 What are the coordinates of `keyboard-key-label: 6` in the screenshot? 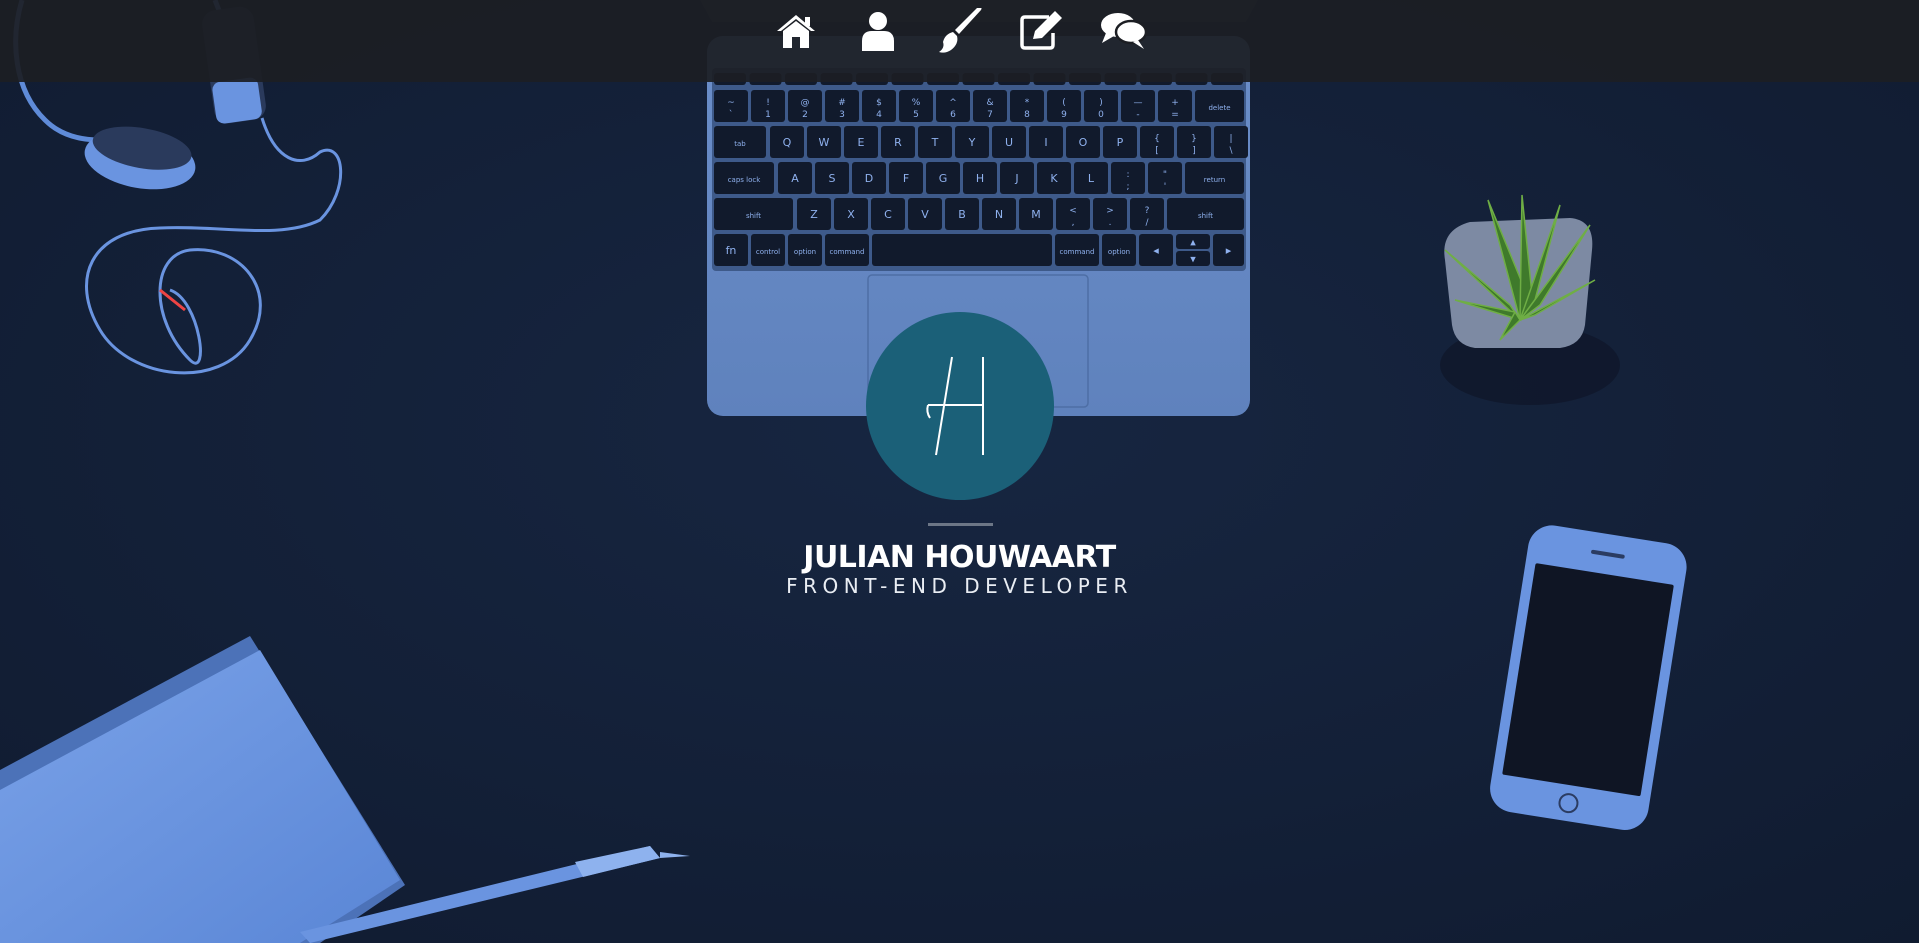 It's located at (953, 115).